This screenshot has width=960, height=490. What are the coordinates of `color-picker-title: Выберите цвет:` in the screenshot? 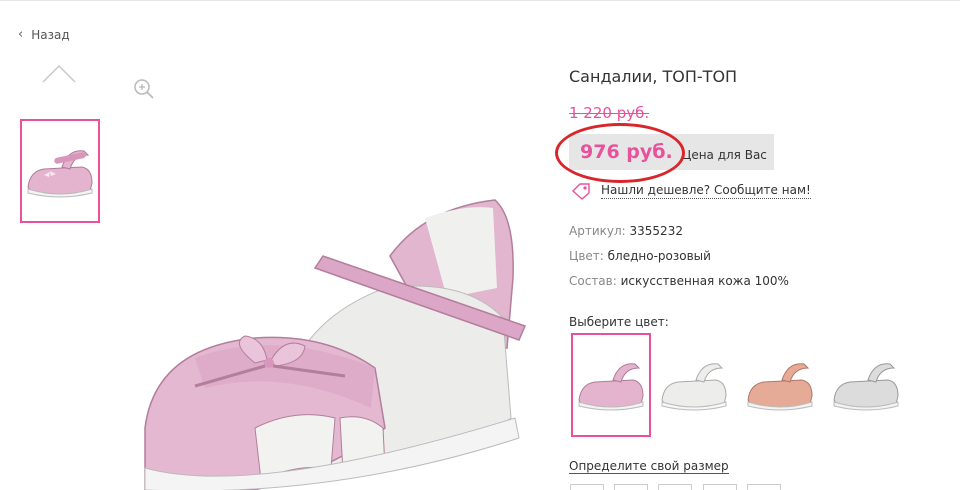 It's located at (619, 322).